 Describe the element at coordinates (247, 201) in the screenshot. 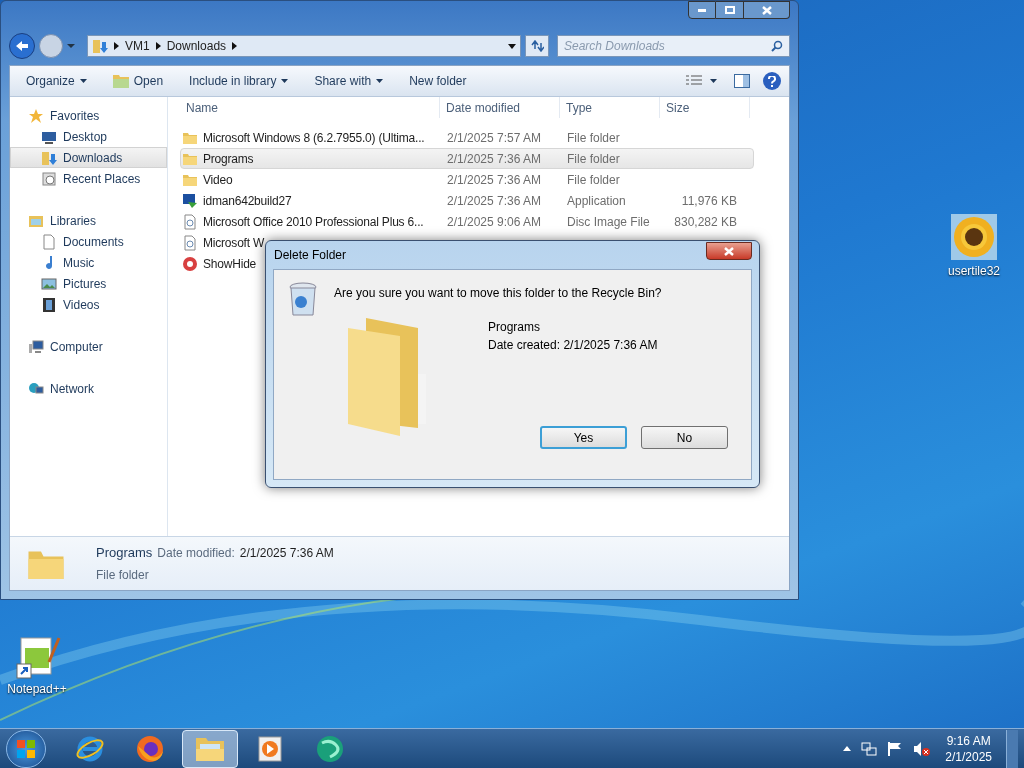

I see `file-name: idman642build27` at that location.